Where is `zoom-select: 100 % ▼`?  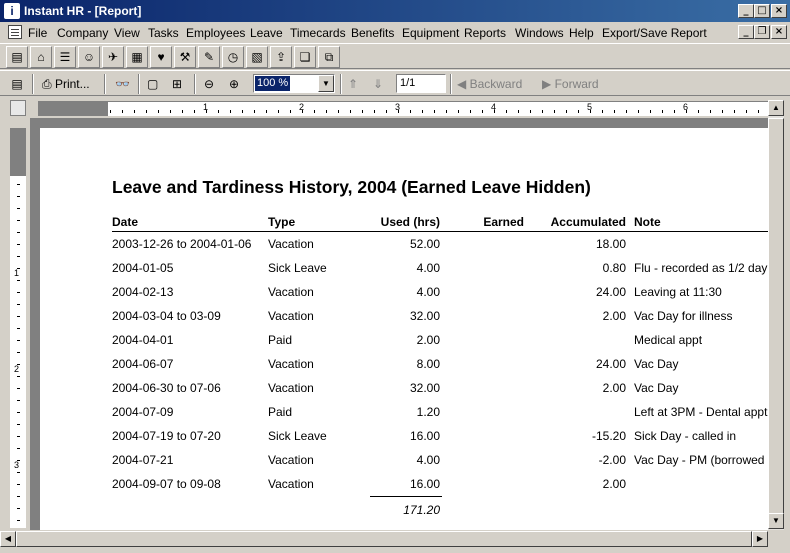 zoom-select: 100 % ▼ is located at coordinates (294, 83).